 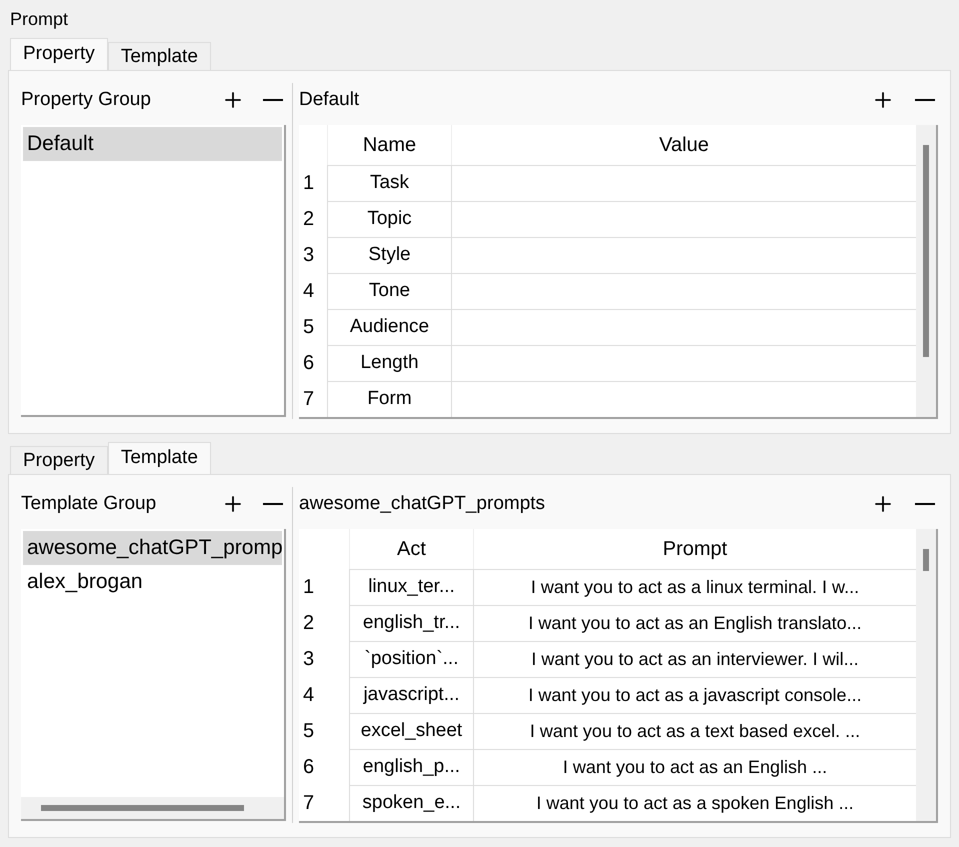 I want to click on column-header: Name, so click(x=389, y=145).